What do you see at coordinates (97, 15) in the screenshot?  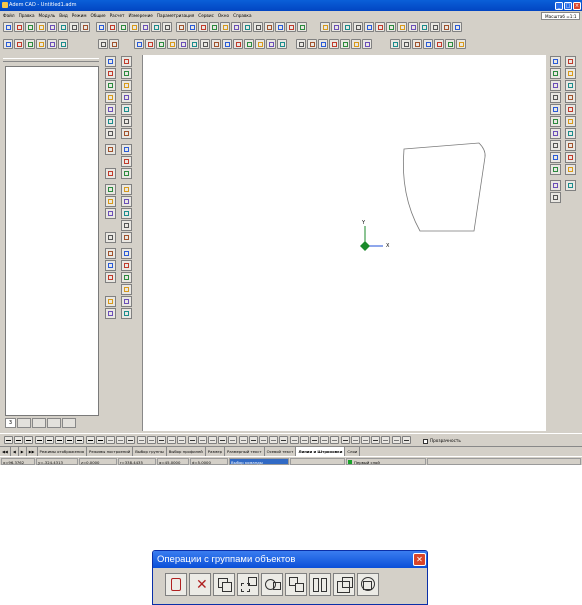 I see `menu-item-5: Общие` at bounding box center [97, 15].